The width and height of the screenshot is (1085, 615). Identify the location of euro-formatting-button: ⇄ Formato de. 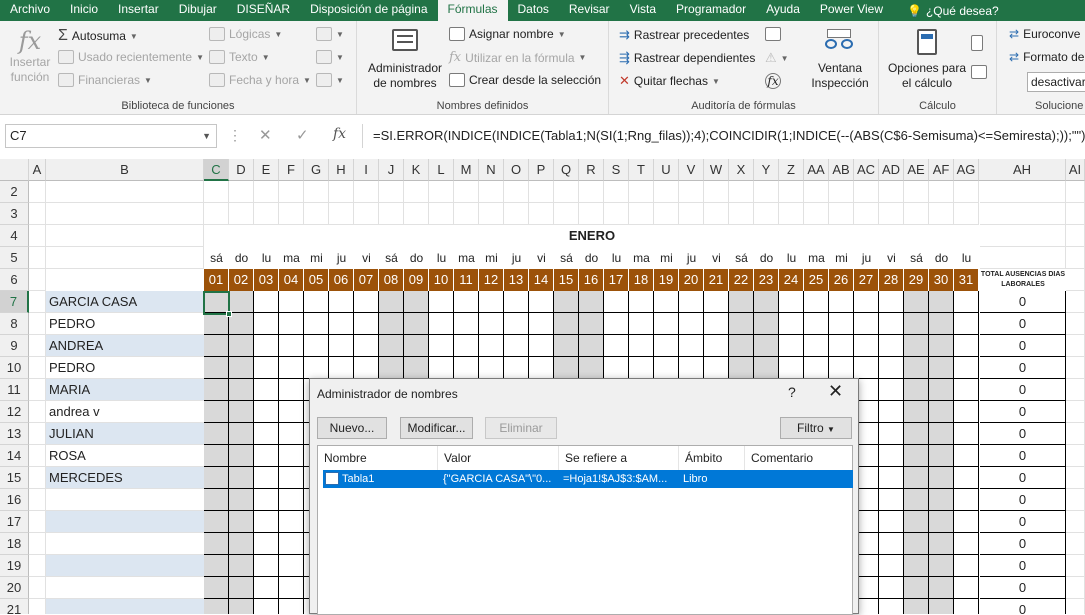
(1046, 57).